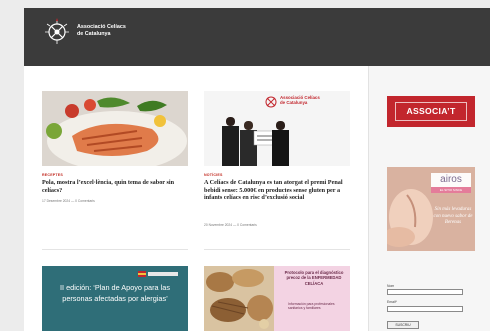  I want to click on post-3-flag-icon, so click(142, 274).